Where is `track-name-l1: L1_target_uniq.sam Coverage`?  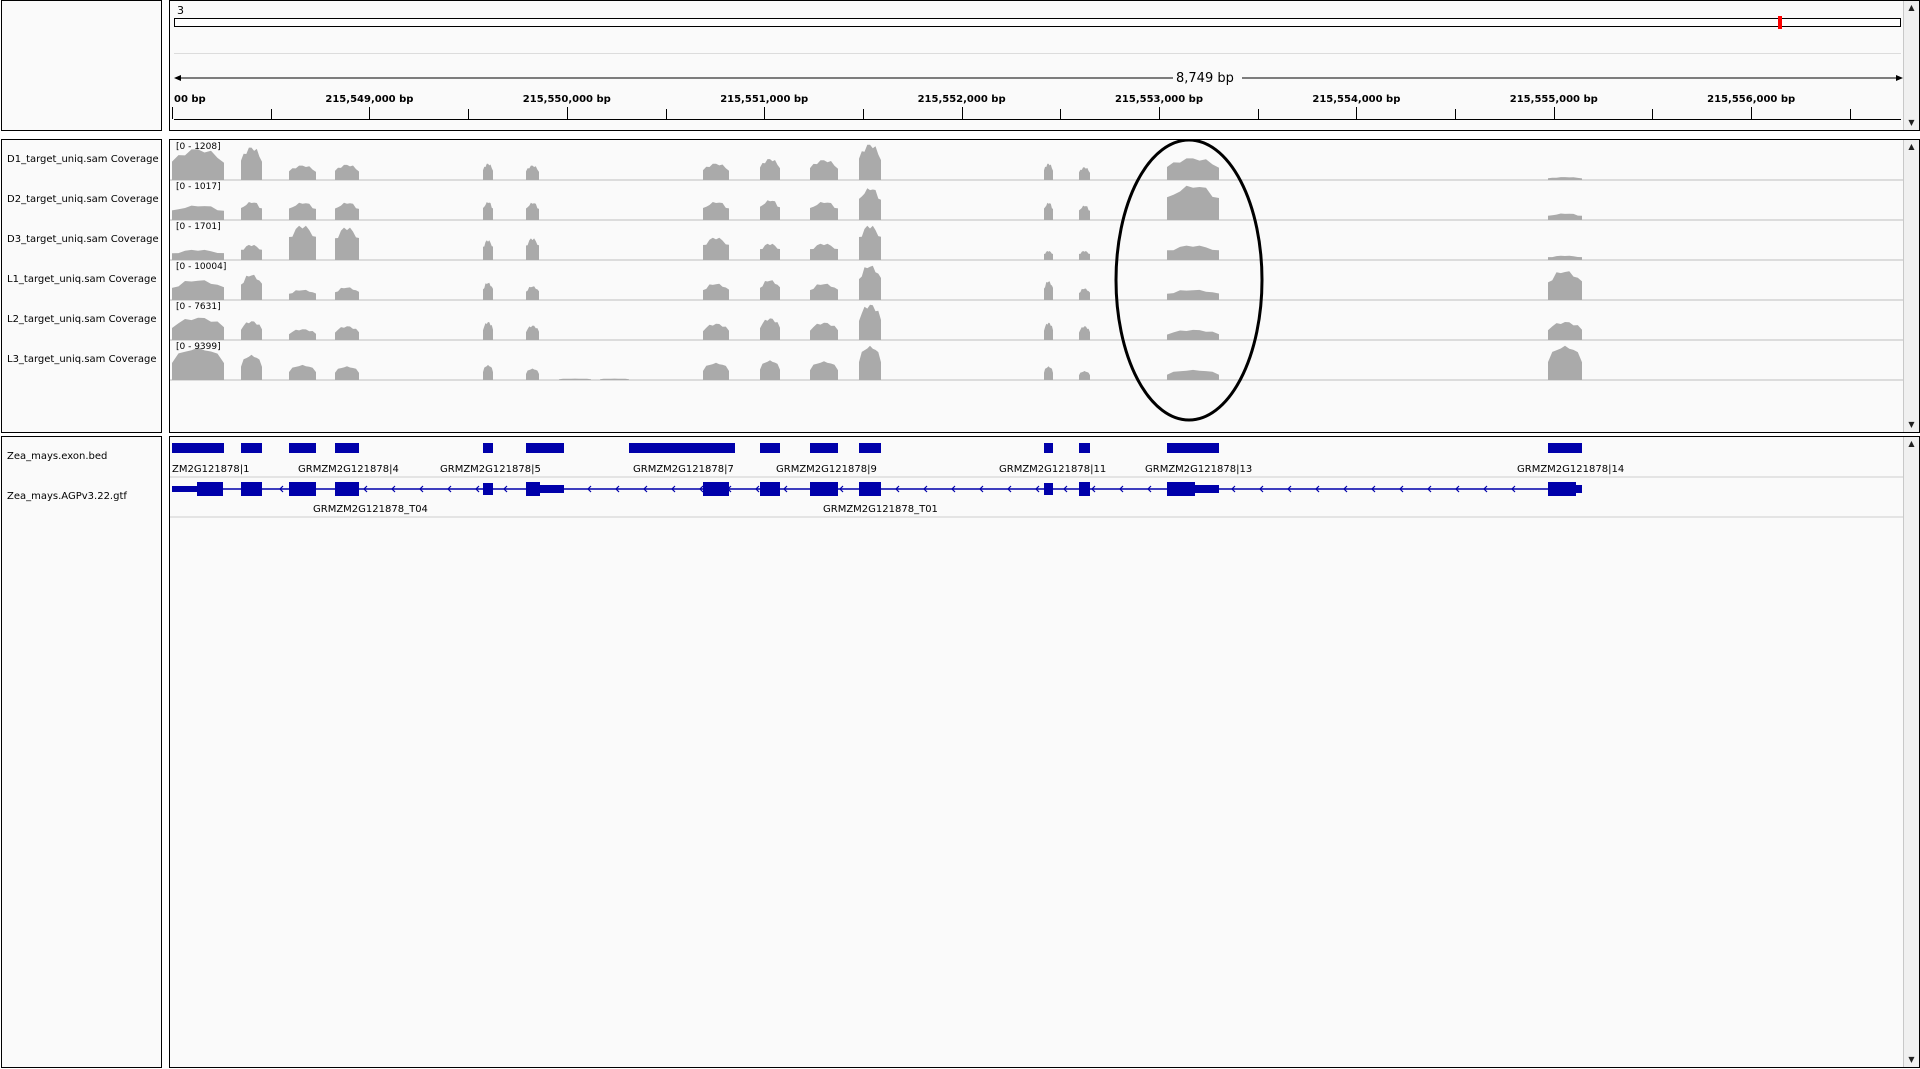 track-name-l1: L1_target_uniq.sam Coverage is located at coordinates (82, 279).